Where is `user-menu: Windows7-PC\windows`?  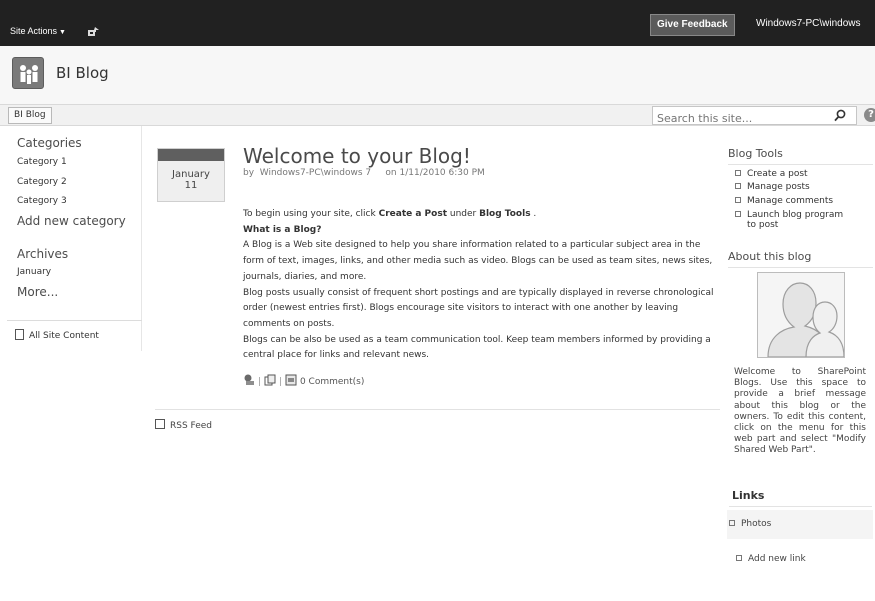 user-menu: Windows7-PC\windows is located at coordinates (808, 23).